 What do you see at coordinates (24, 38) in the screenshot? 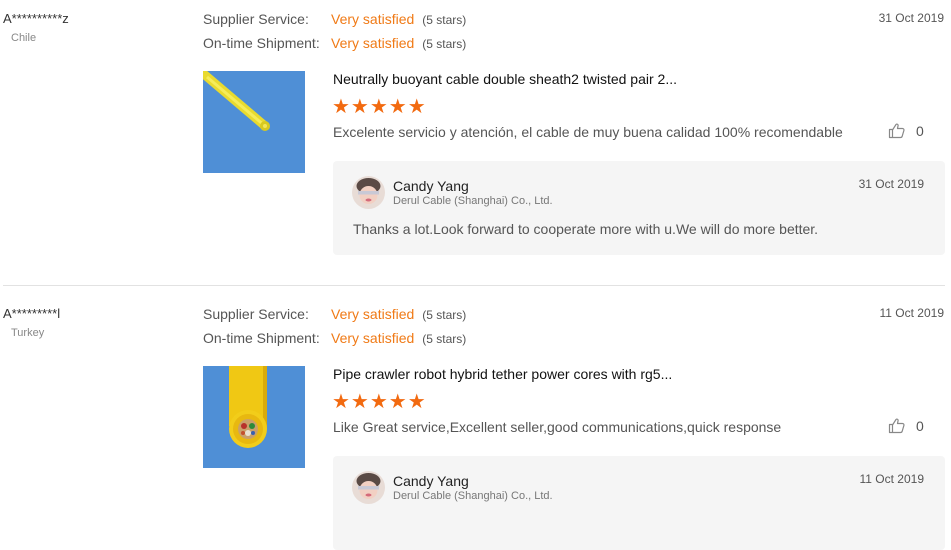
I see `buyer-country: Chile` at bounding box center [24, 38].